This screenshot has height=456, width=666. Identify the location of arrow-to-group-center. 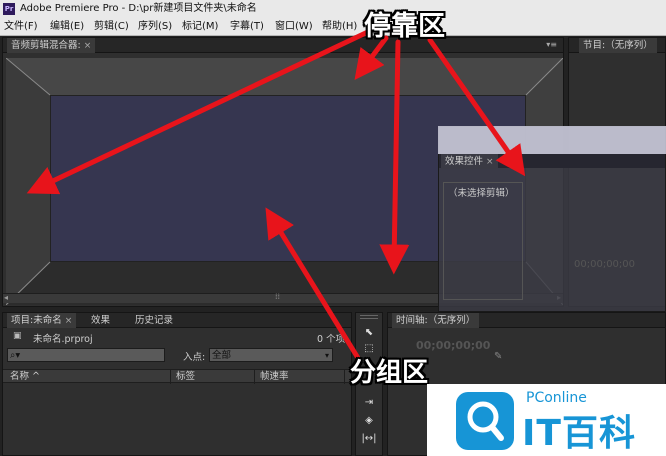
(313, 284).